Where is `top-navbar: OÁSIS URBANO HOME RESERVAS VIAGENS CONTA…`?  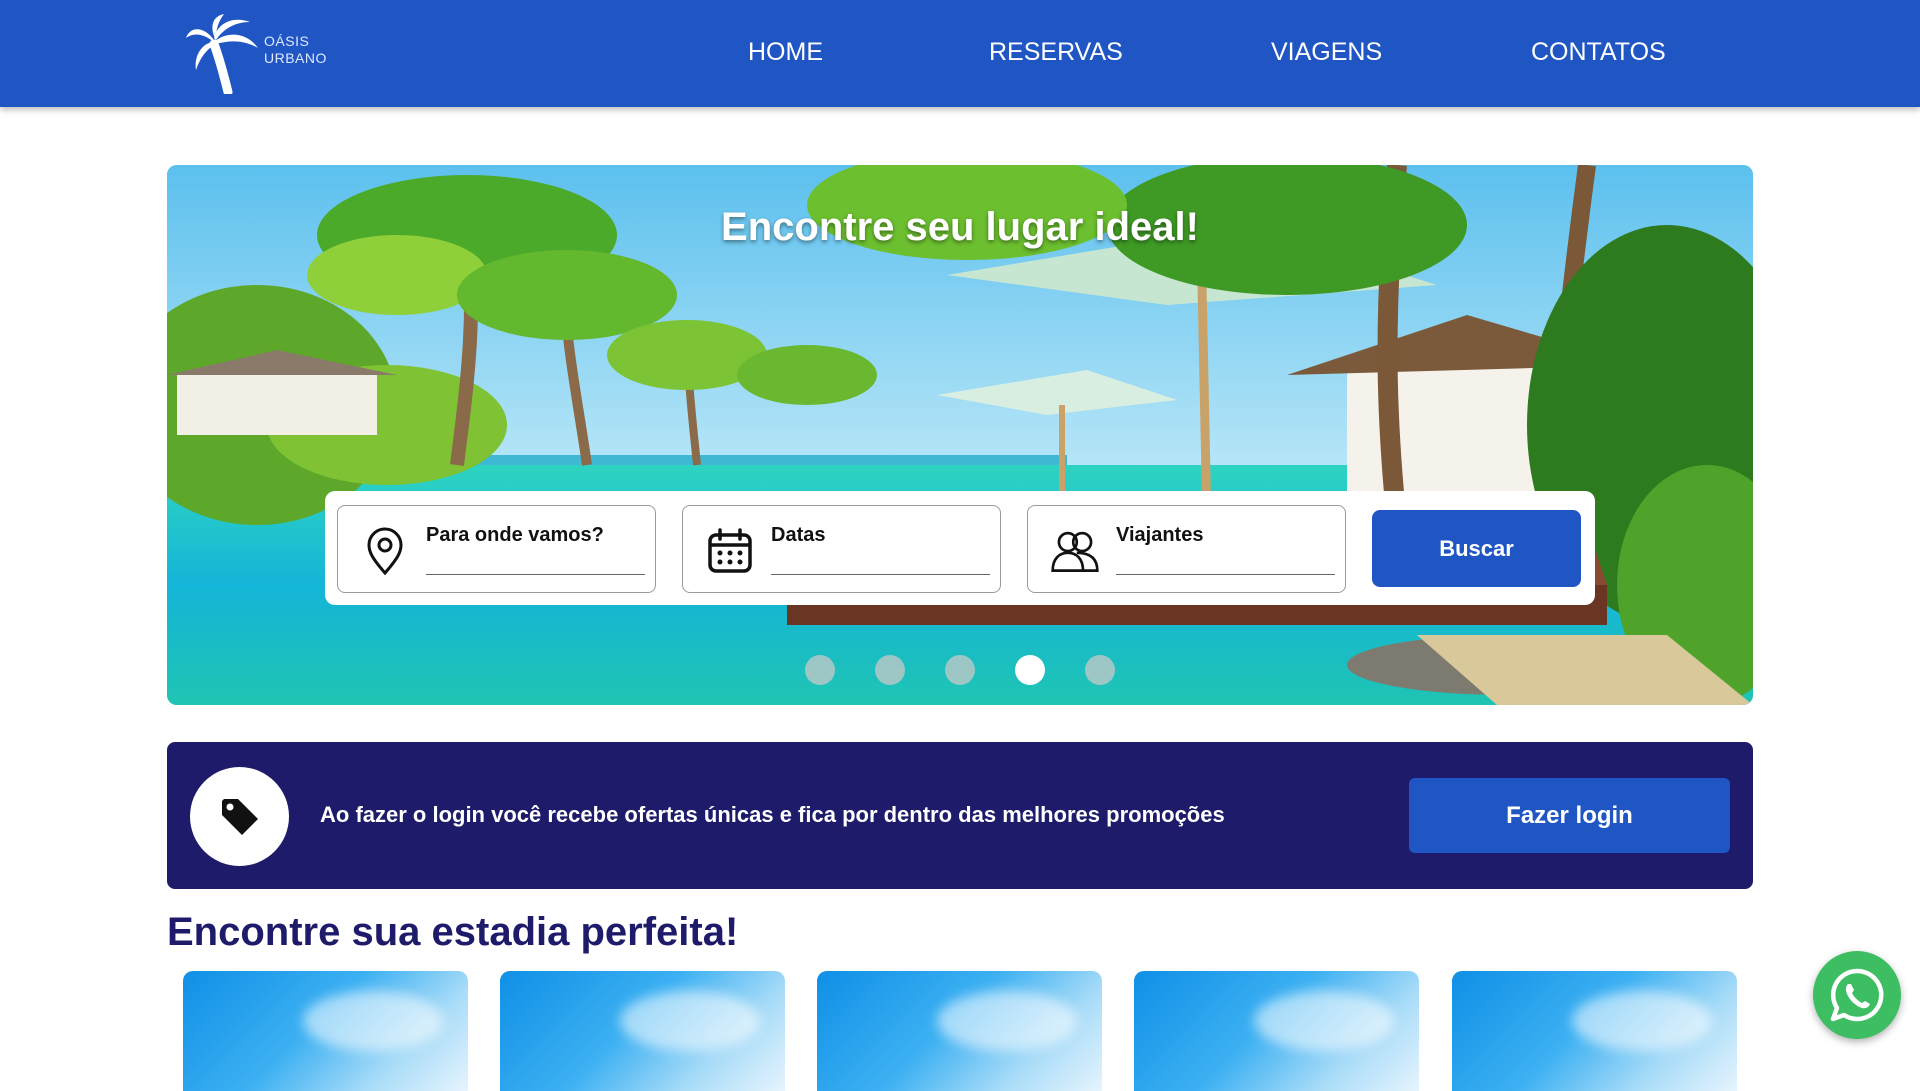 top-navbar: OÁSIS URBANO HOME RESERVAS VIAGENS CONTA… is located at coordinates (960, 53).